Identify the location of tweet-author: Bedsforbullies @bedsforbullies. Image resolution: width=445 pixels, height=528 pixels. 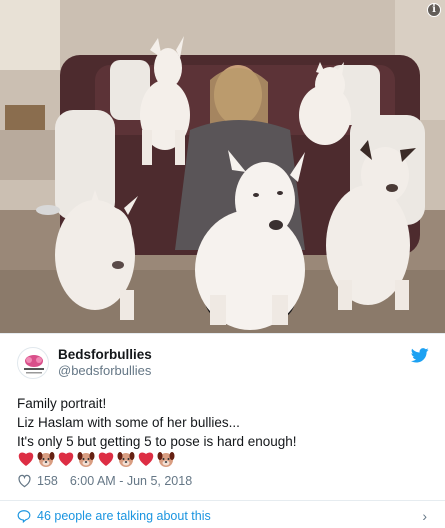
(84, 363).